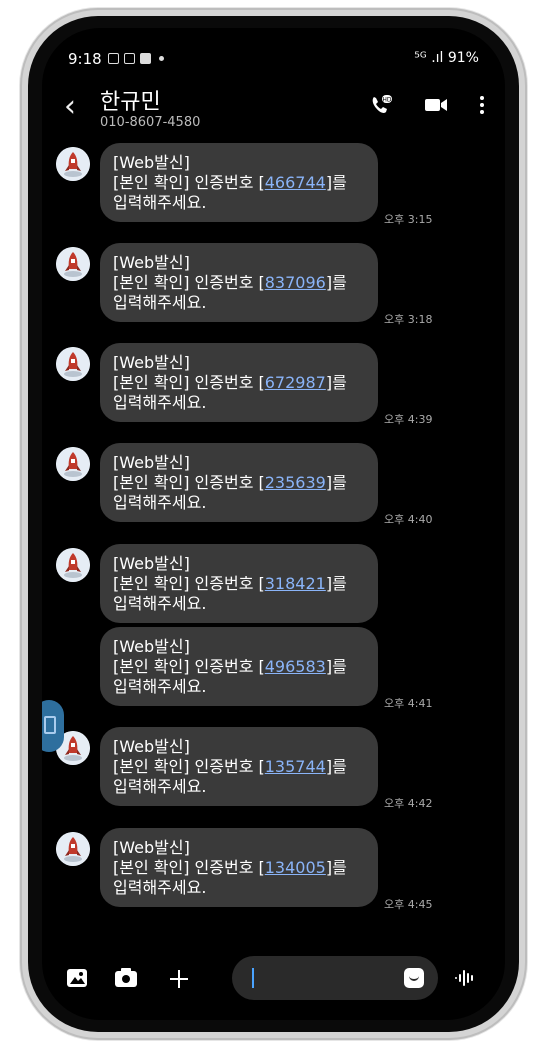 The image size is (547, 1048). I want to click on svg-text: HD, so click(387, 100).